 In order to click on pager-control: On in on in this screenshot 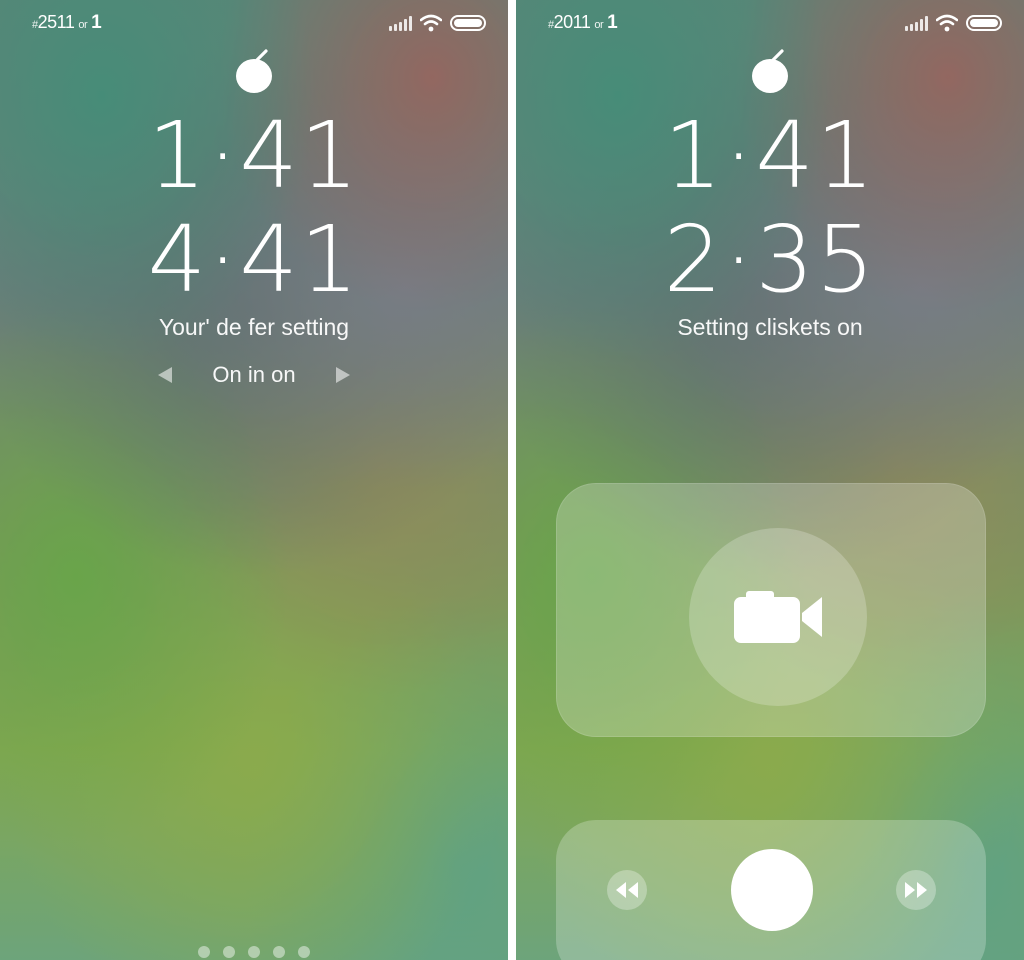, I will do `click(254, 375)`.